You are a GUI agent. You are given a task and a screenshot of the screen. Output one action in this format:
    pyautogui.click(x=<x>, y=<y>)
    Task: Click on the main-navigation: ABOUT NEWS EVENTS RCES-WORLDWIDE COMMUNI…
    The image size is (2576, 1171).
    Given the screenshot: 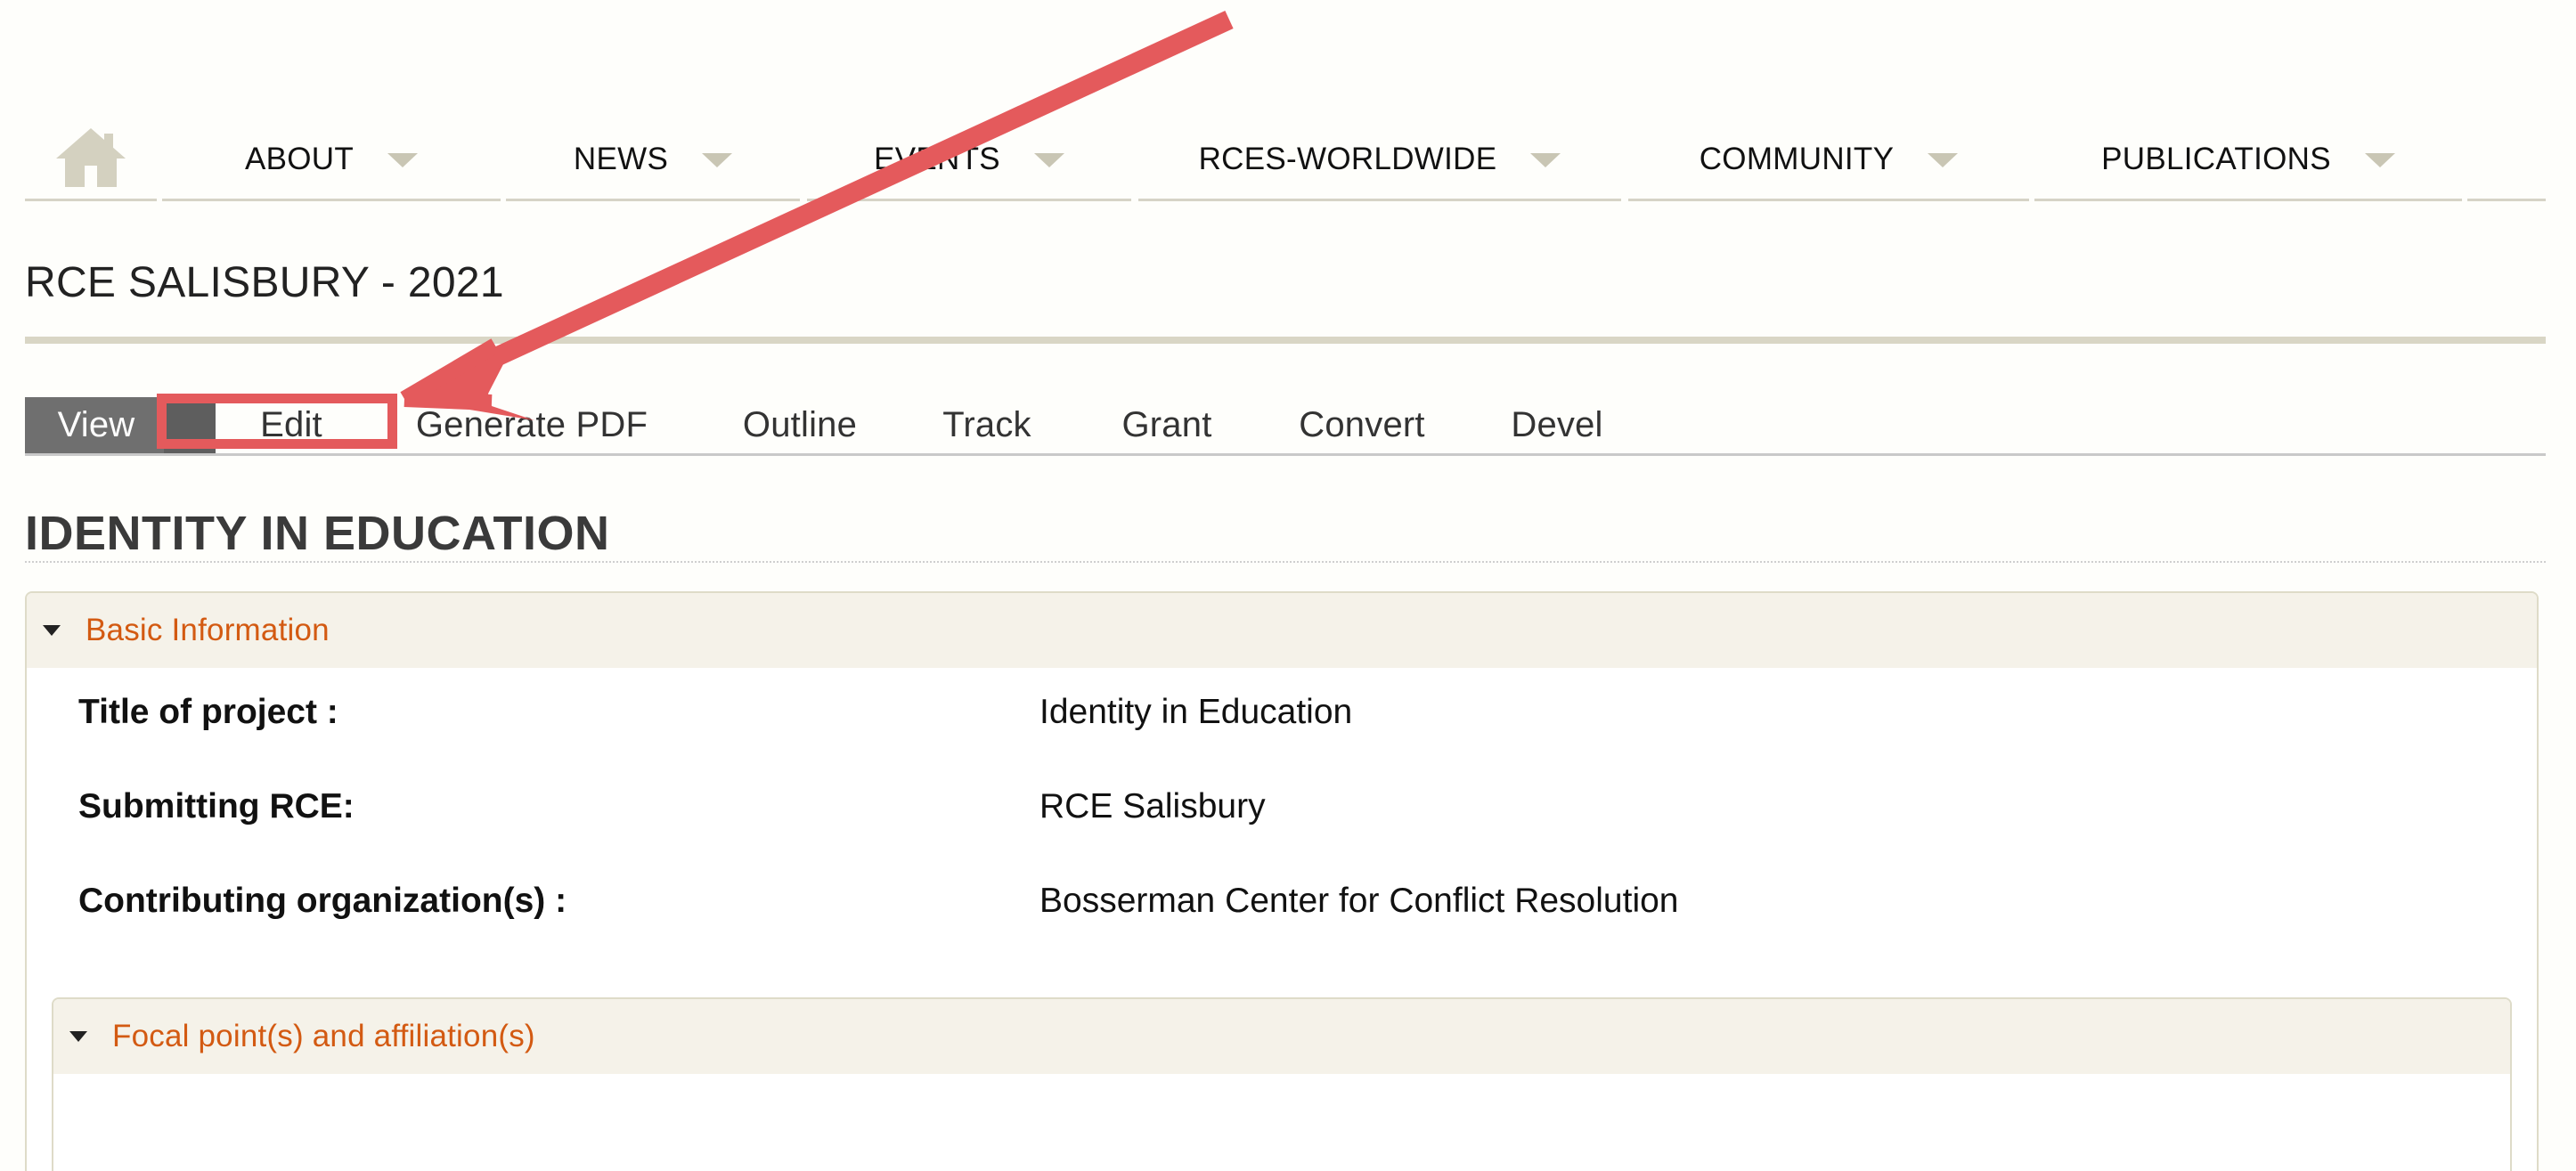 What is the action you would take?
    pyautogui.click(x=1285, y=163)
    